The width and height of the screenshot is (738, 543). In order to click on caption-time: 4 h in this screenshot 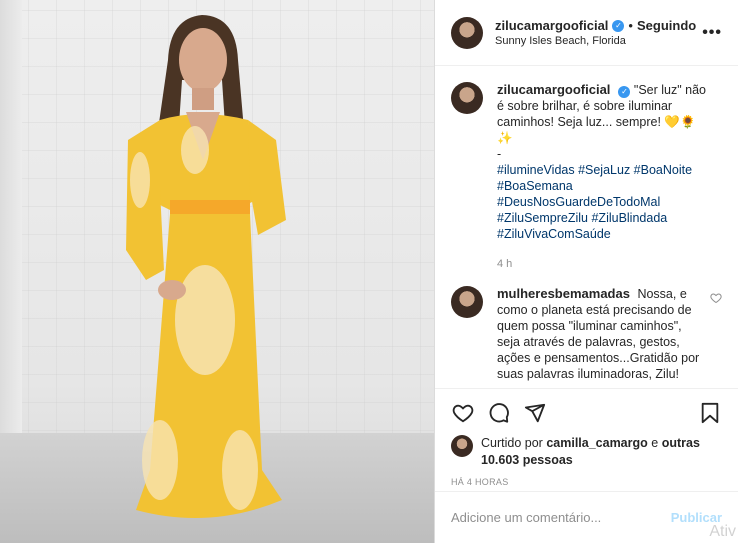, I will do `click(505, 264)`.